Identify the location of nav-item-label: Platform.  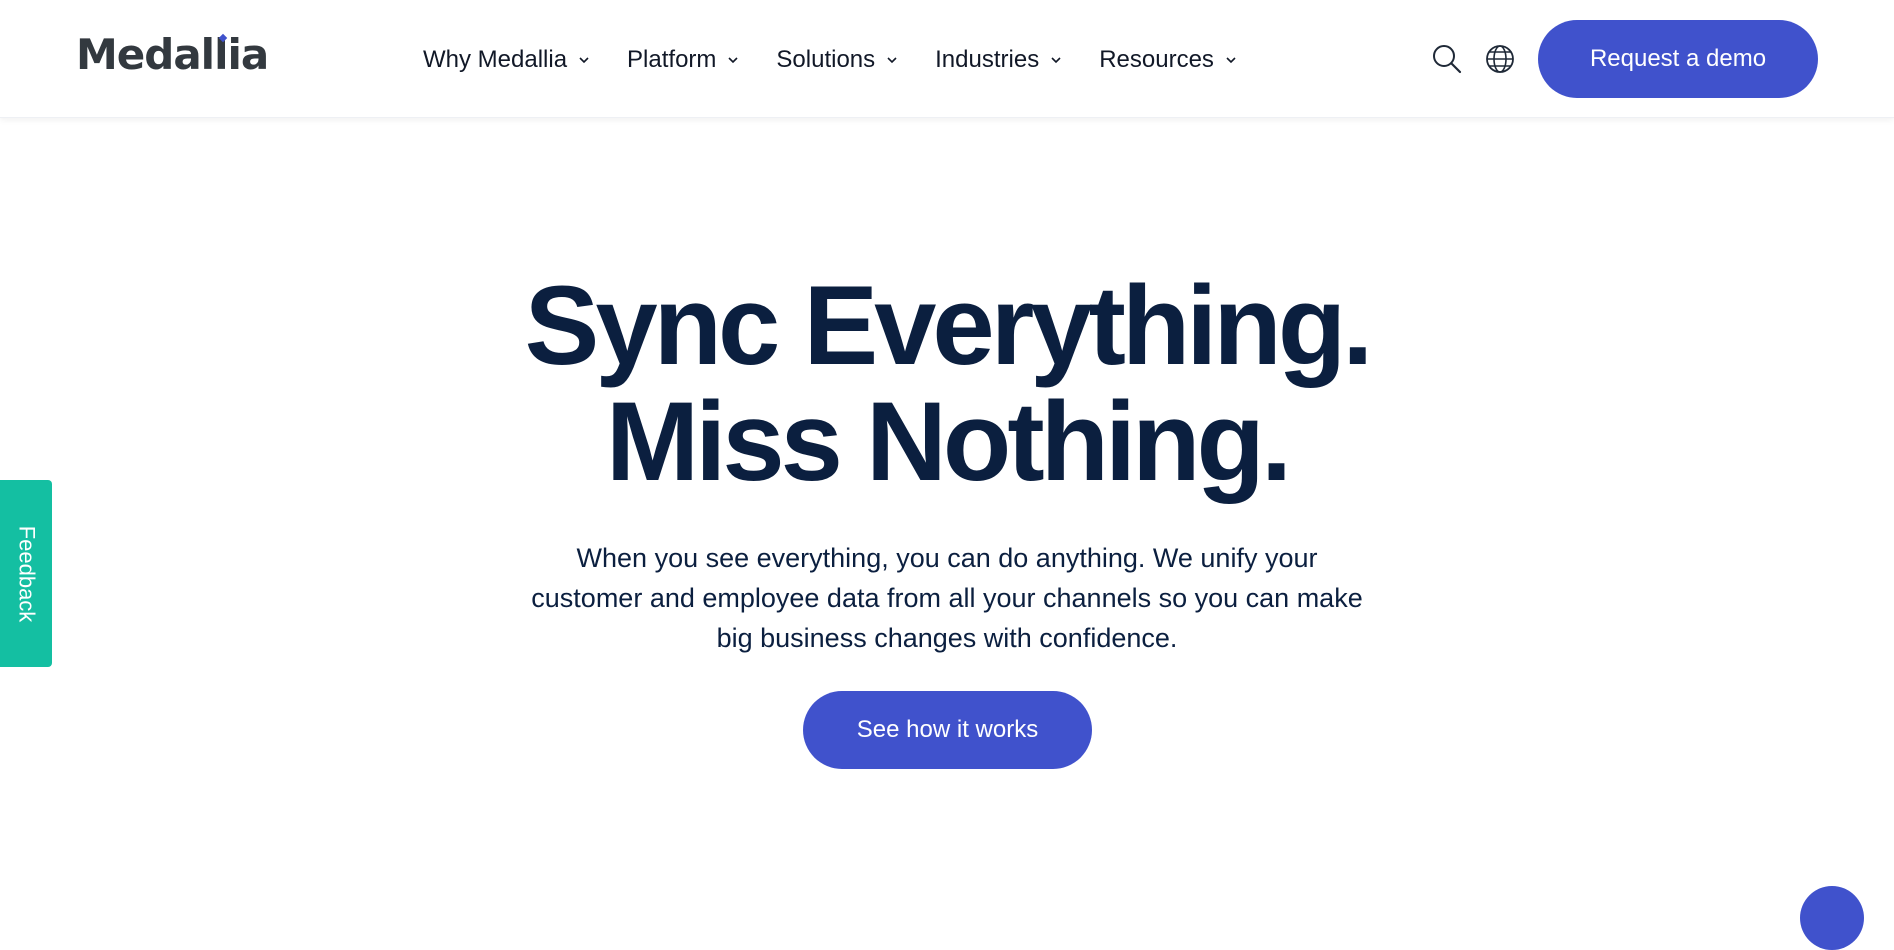
(672, 59).